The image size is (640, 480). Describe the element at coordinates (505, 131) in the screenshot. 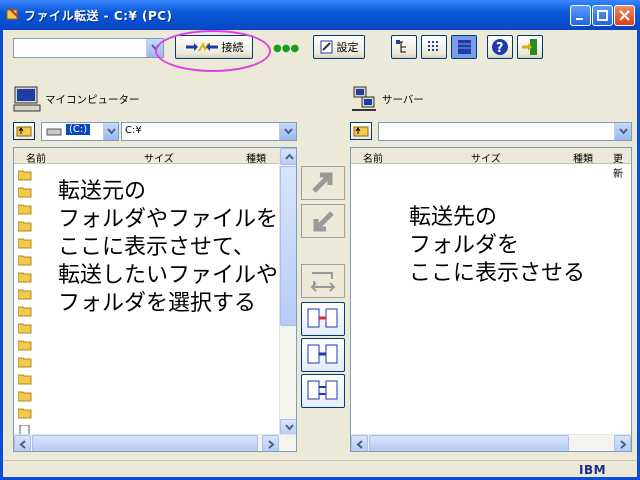

I see `remote-path-combo` at that location.